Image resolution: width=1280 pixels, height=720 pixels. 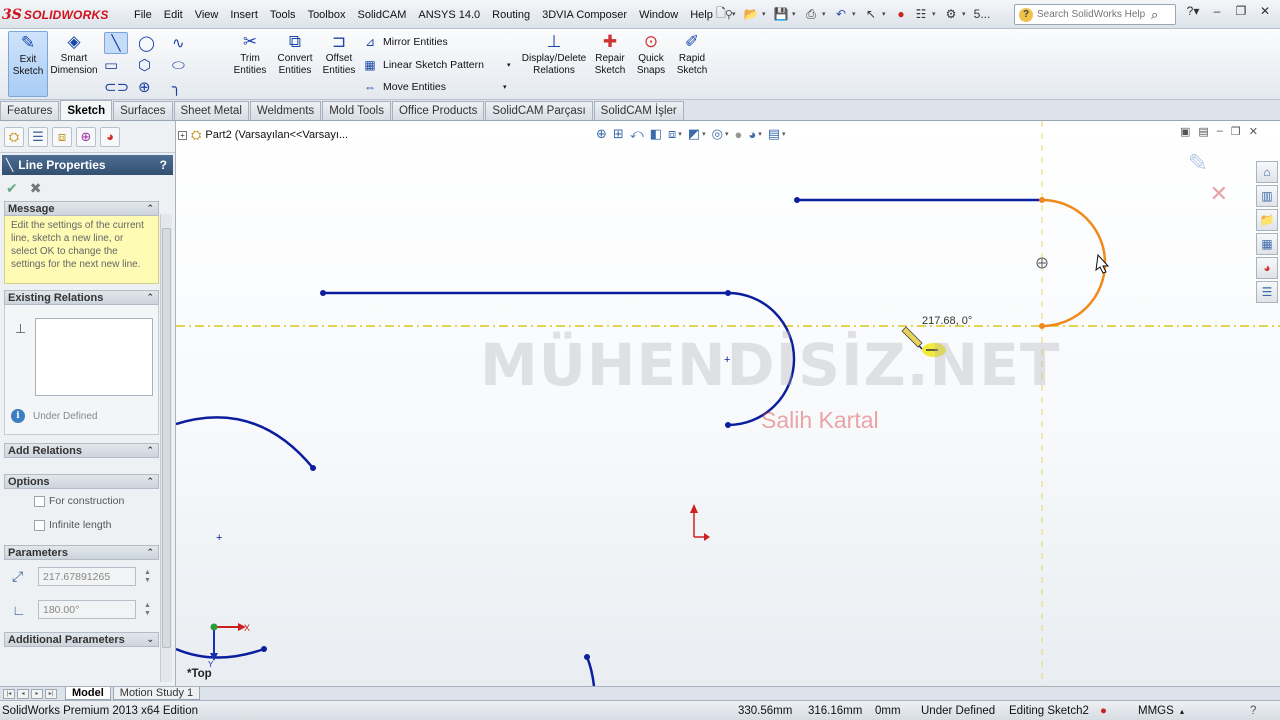 What do you see at coordinates (9, 693) in the screenshot?
I see `first-tab-icon: |◂` at bounding box center [9, 693].